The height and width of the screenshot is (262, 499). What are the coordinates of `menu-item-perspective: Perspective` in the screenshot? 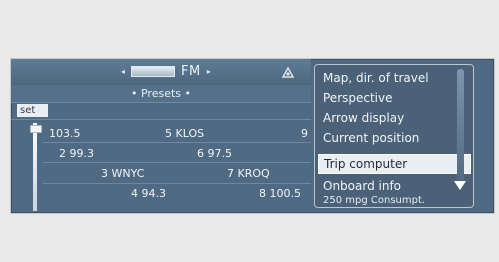 It's located at (358, 98).